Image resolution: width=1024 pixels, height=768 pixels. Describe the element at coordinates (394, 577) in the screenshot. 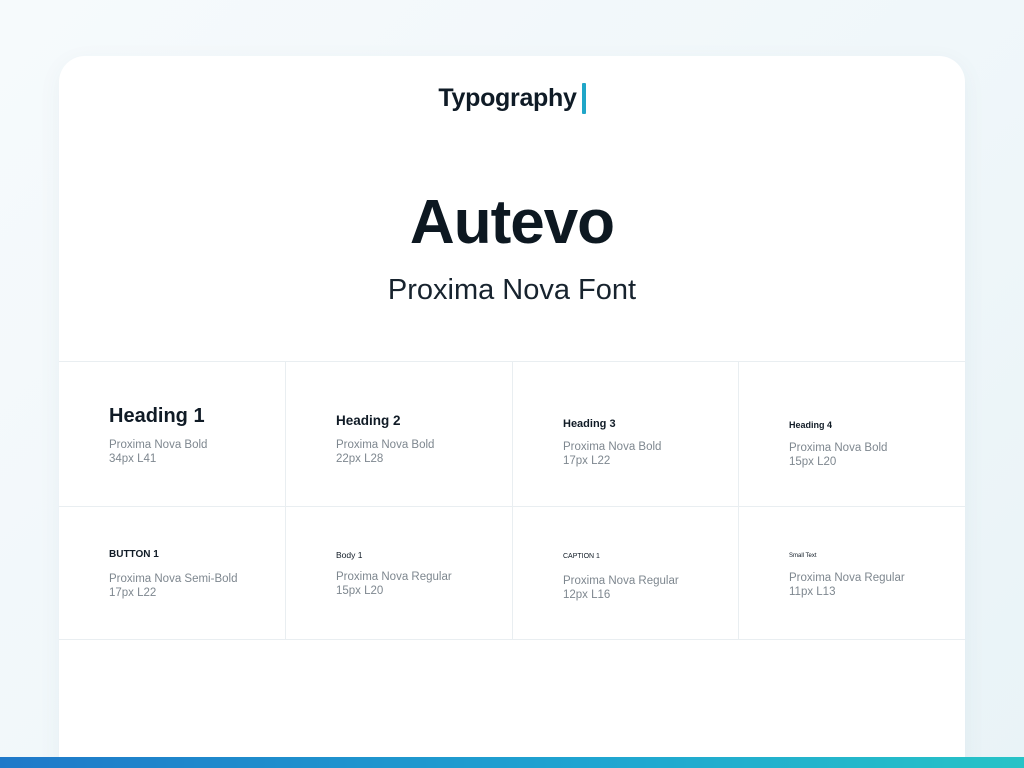

I see `body-1-weight: Proxima Nova Regular` at that location.